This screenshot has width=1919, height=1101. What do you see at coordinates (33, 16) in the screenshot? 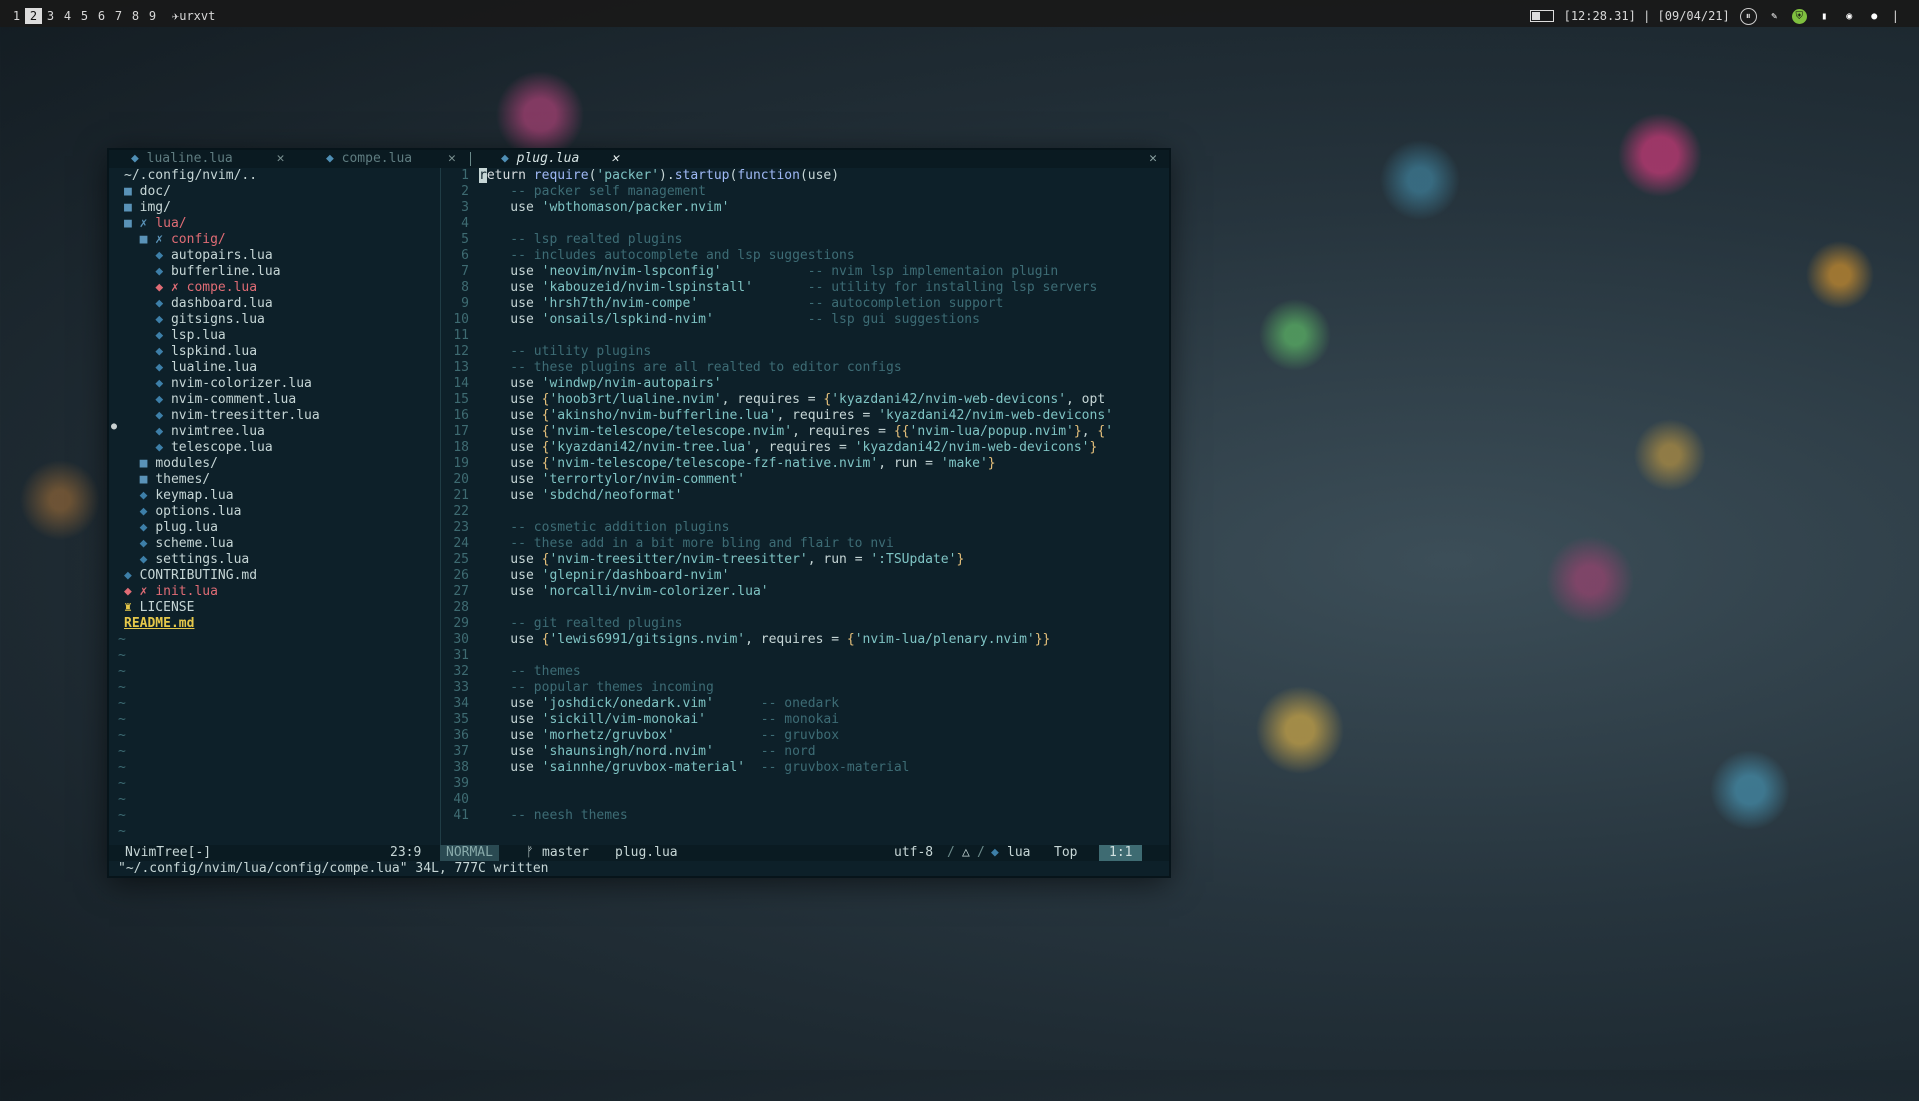
I see `workspace-2: 2` at bounding box center [33, 16].